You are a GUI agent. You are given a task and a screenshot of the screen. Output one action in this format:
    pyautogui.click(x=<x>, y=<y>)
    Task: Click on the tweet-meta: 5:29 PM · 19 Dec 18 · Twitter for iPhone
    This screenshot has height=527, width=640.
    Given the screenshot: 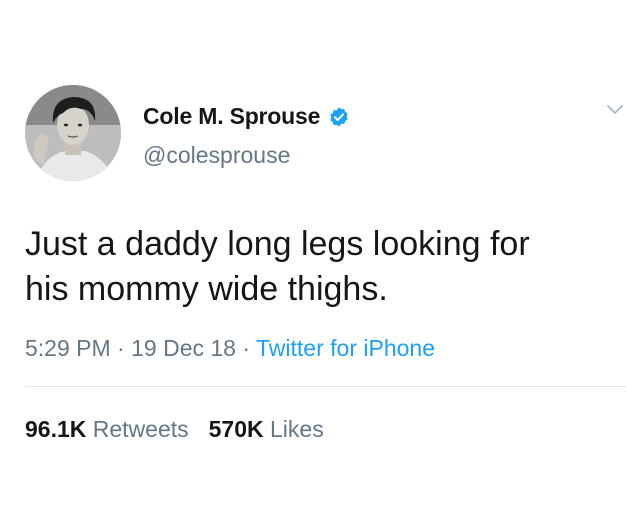 What is the action you would take?
    pyautogui.click(x=230, y=348)
    